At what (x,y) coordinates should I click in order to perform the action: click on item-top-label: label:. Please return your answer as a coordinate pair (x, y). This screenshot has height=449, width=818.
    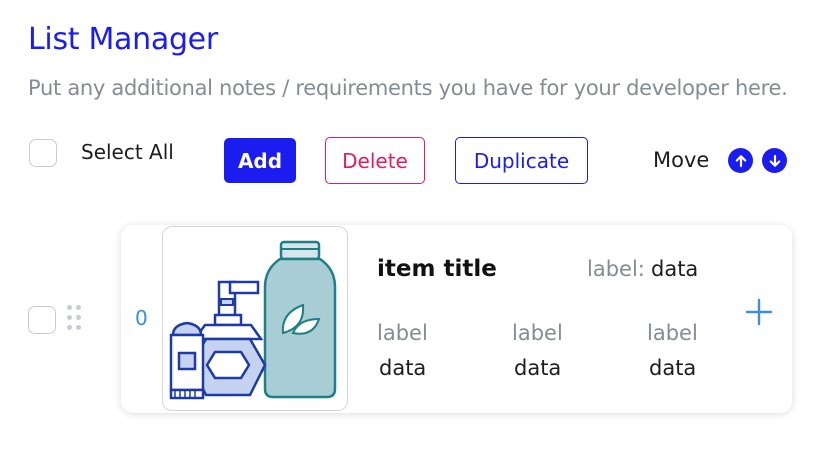
    Looking at the image, I should click on (616, 269).